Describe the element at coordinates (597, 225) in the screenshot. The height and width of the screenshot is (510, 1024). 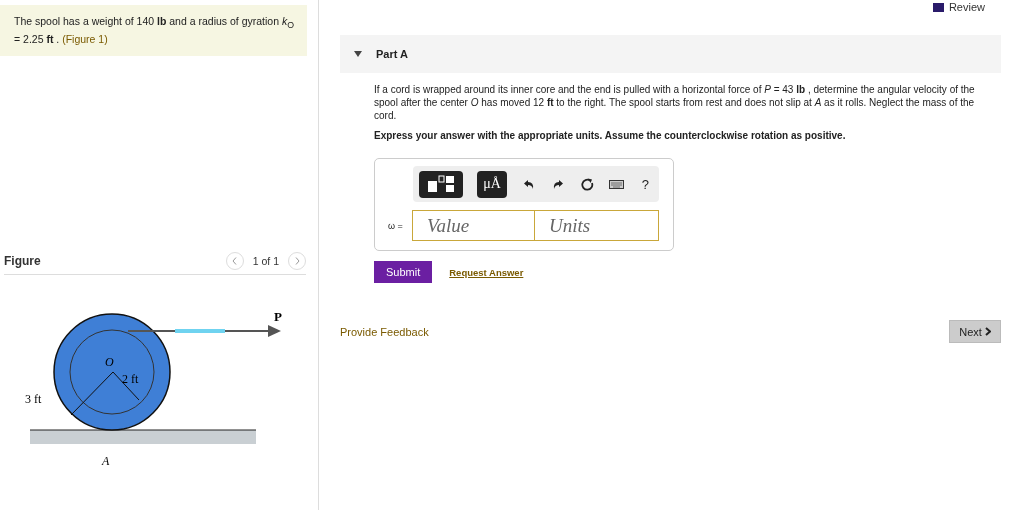
I see `units-field: Units` at that location.